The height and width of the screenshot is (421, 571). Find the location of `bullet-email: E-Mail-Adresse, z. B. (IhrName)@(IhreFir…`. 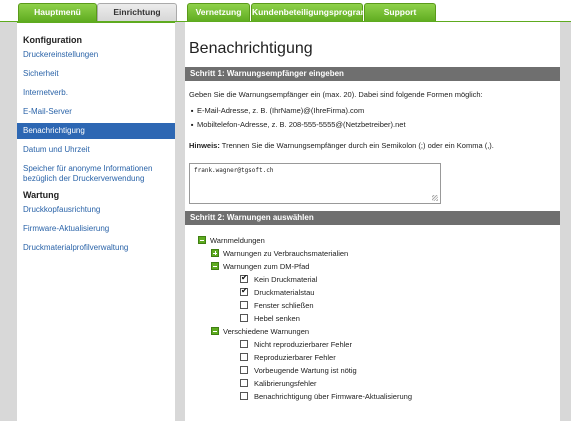

bullet-email: E-Mail-Adresse, z. B. (IhrName)@(IhreFir… is located at coordinates (277, 110).